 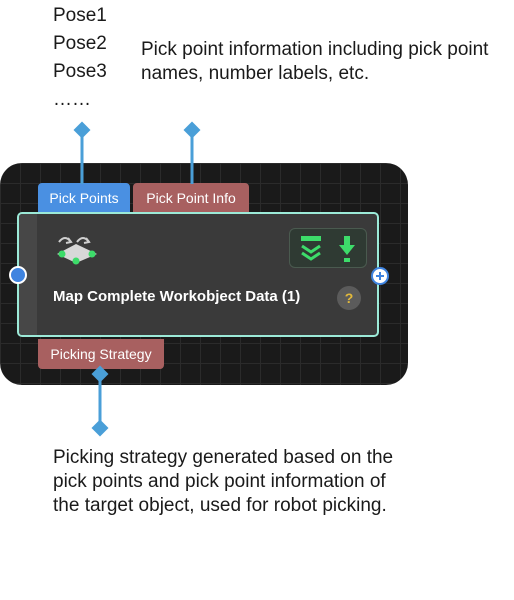 I want to click on step-node: Map Complete Workobject Data (1) ?, so click(x=198, y=274).